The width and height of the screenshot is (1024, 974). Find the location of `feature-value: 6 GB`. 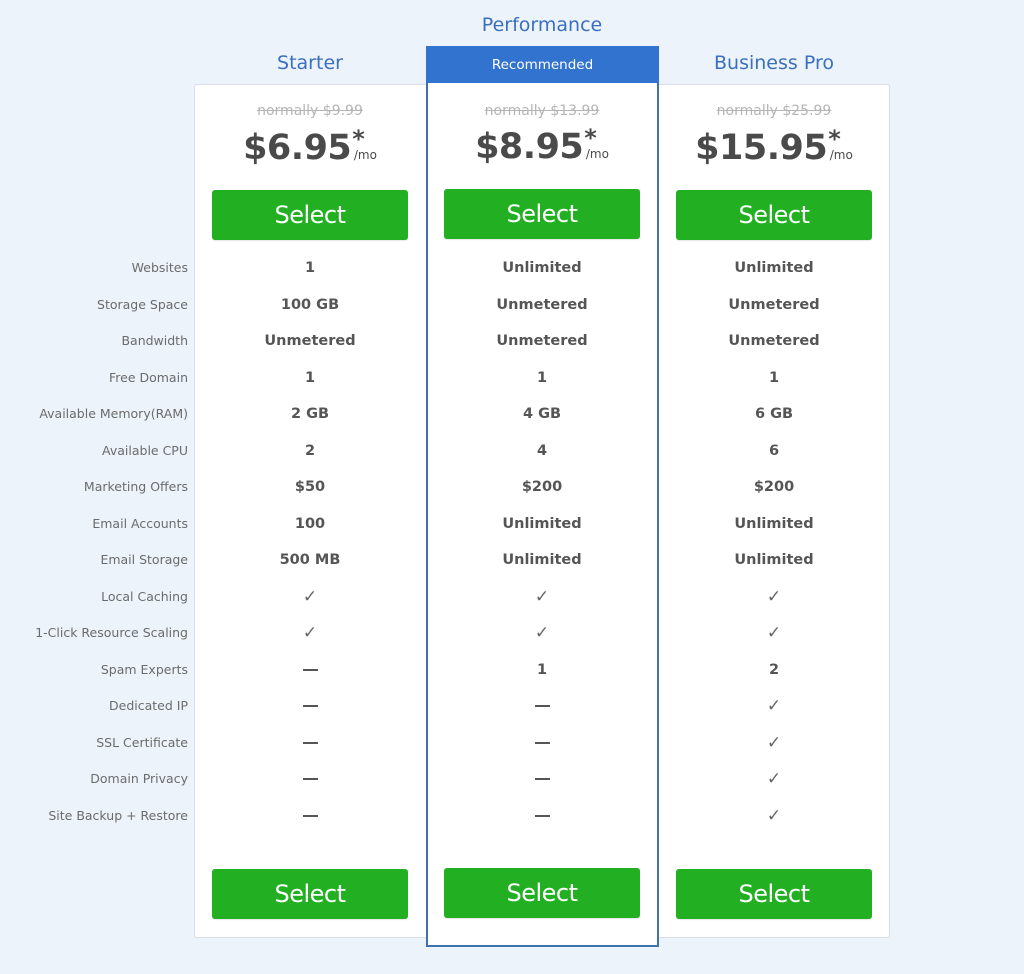

feature-value: 6 GB is located at coordinates (774, 414).